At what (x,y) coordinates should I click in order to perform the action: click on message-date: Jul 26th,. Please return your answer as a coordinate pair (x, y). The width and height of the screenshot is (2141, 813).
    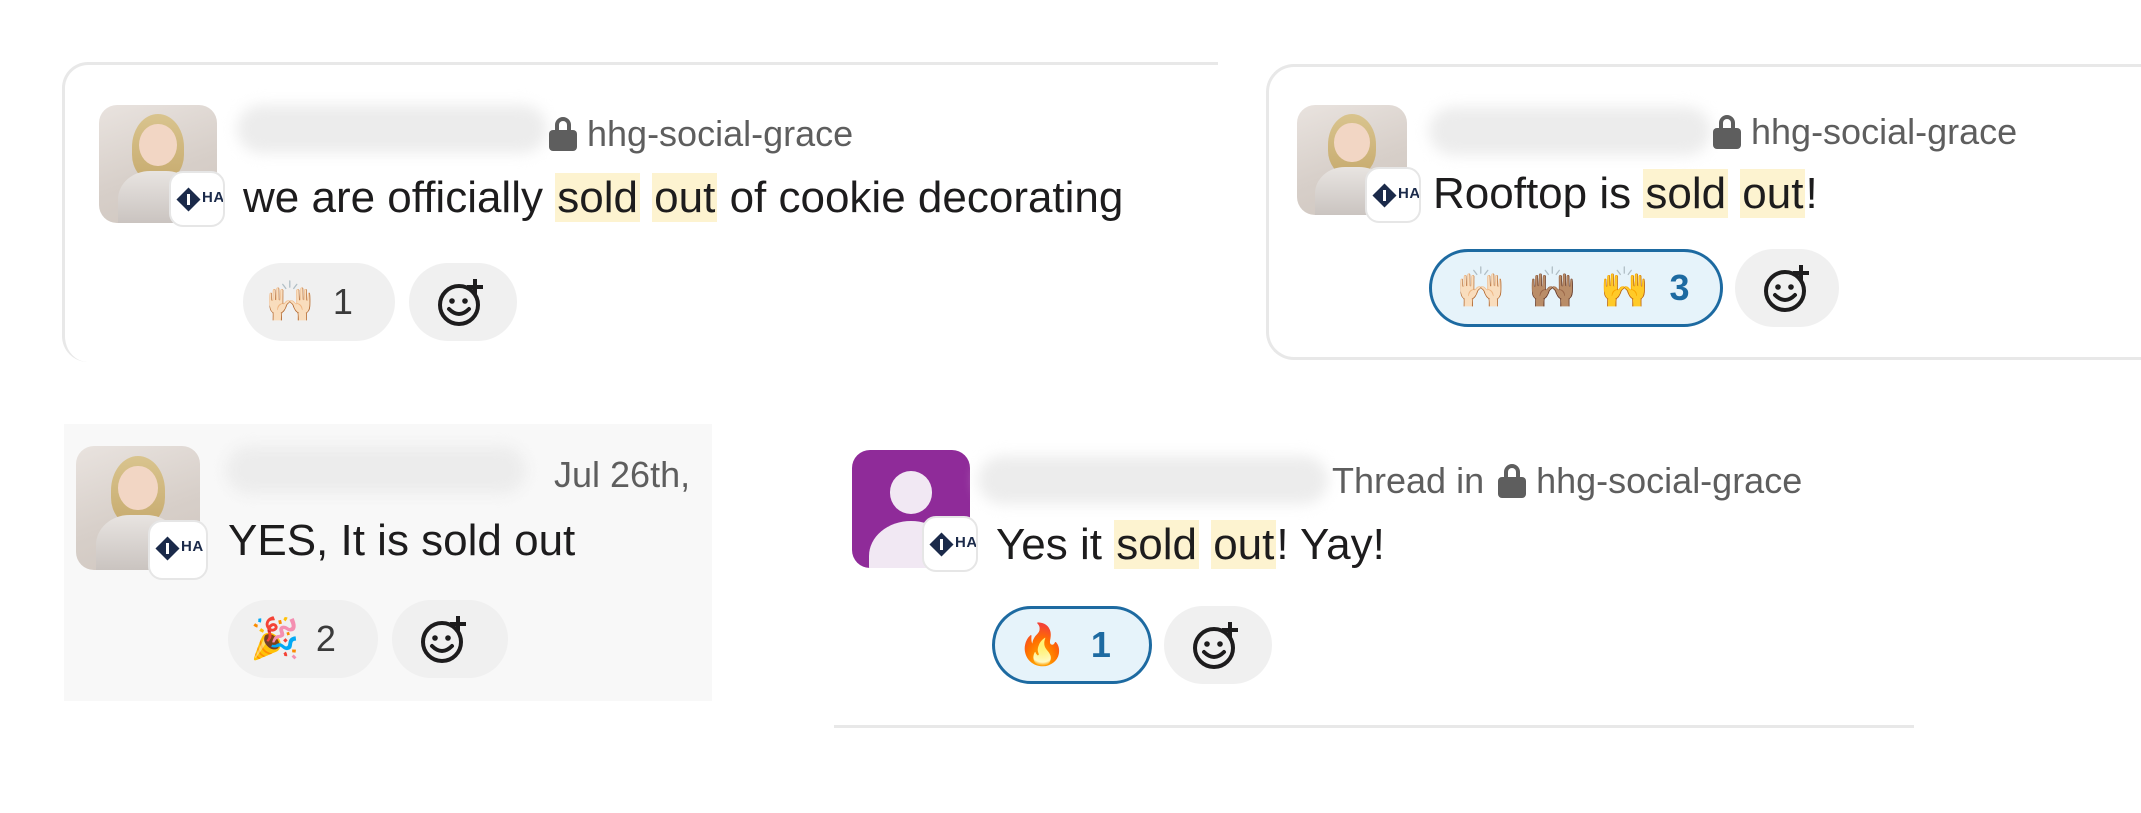
    Looking at the image, I should click on (622, 475).